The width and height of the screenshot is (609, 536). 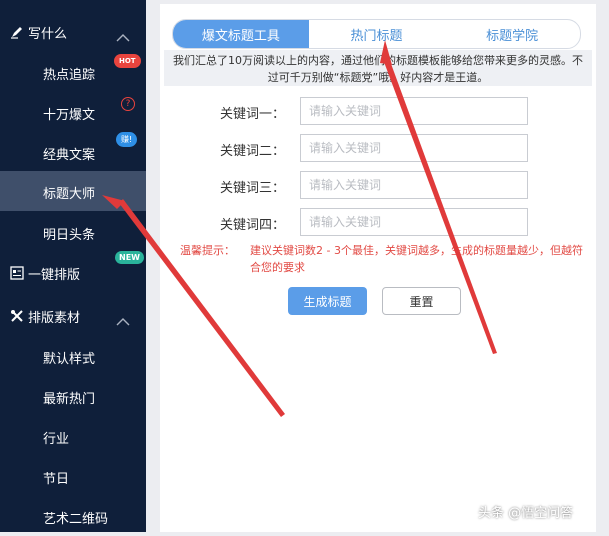 I want to click on sidebar-item-label: 十万爆文, so click(x=69, y=115).